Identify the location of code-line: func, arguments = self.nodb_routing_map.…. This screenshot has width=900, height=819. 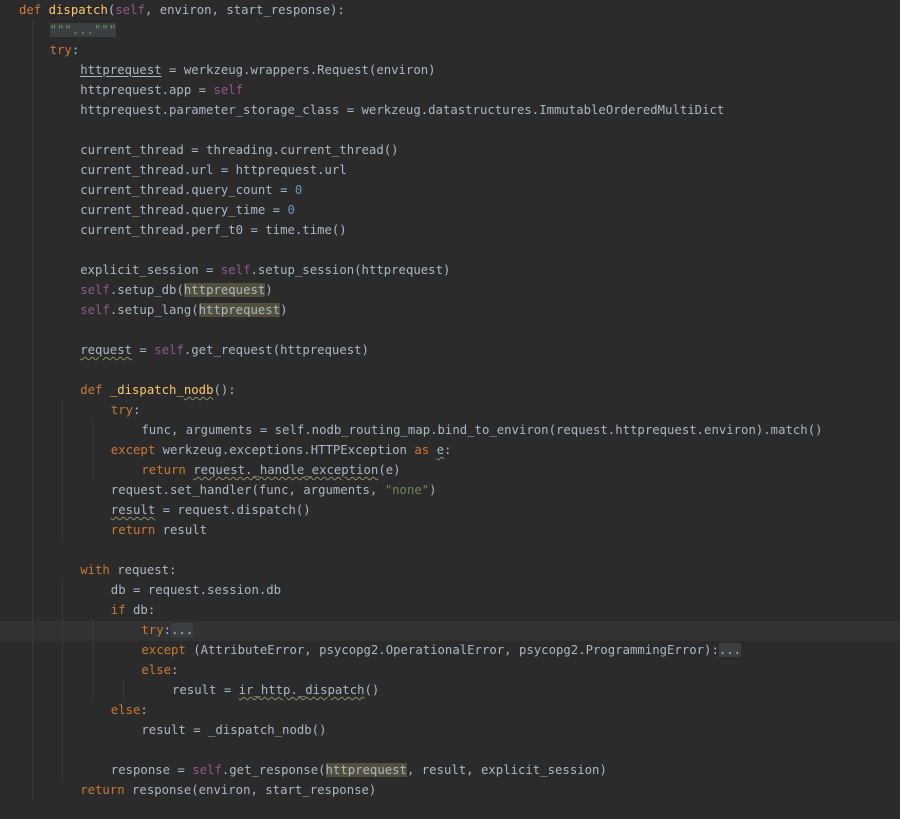
(481, 430).